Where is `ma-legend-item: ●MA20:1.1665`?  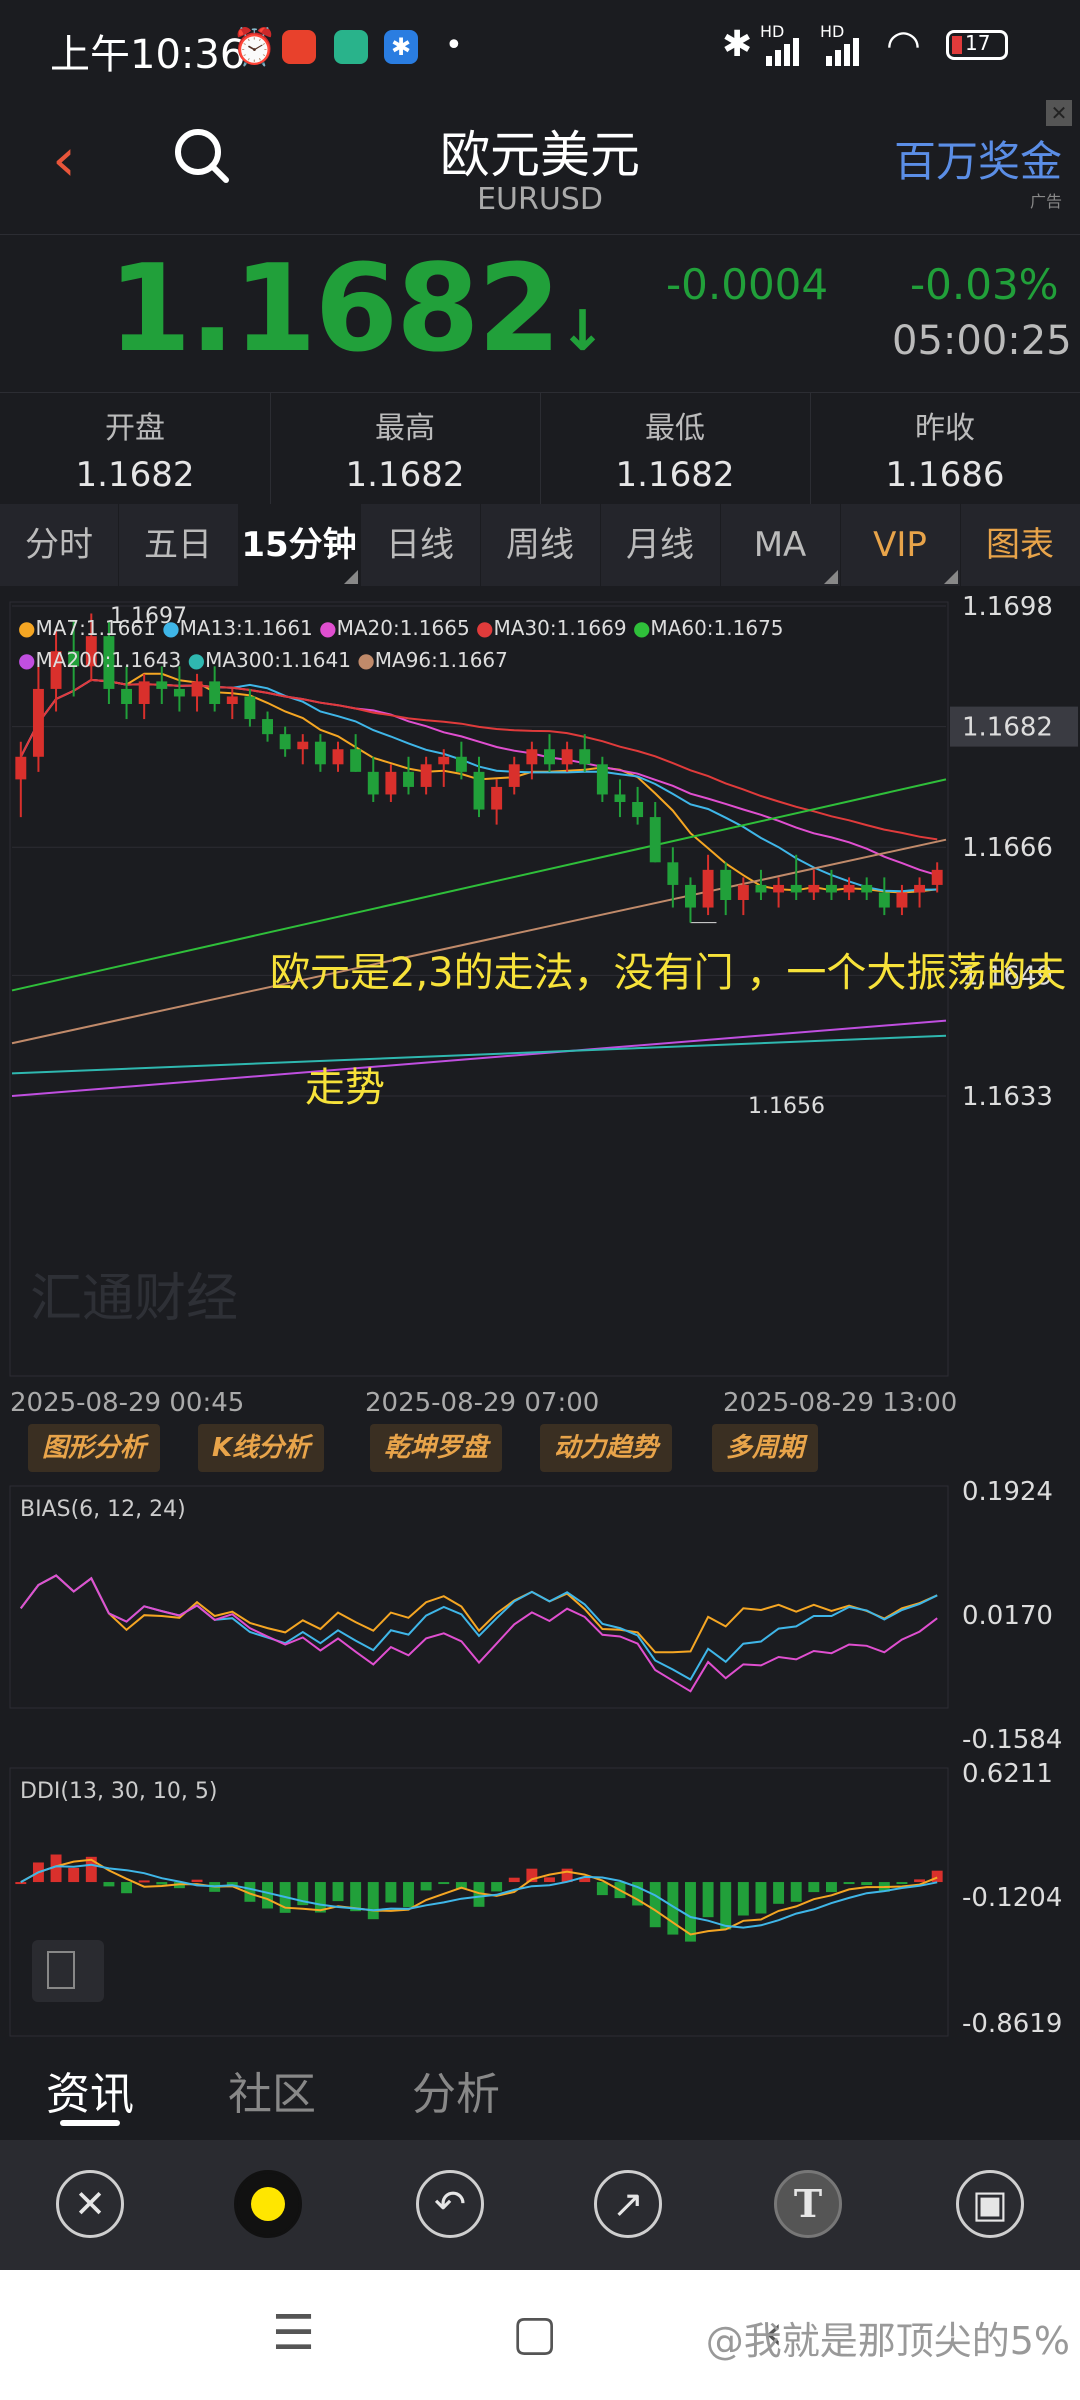
ma-legend-item: ●MA20:1.1665 is located at coordinates (394, 628).